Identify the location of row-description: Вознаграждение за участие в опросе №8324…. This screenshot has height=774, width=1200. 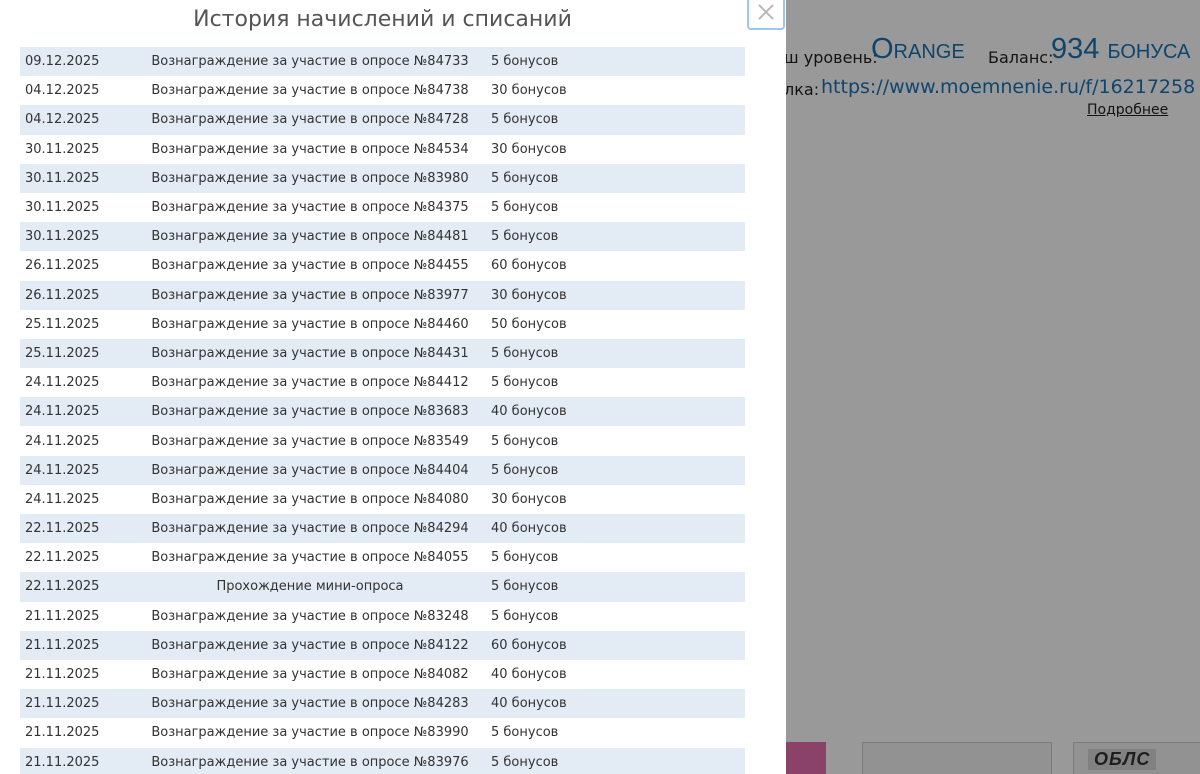
(310, 616).